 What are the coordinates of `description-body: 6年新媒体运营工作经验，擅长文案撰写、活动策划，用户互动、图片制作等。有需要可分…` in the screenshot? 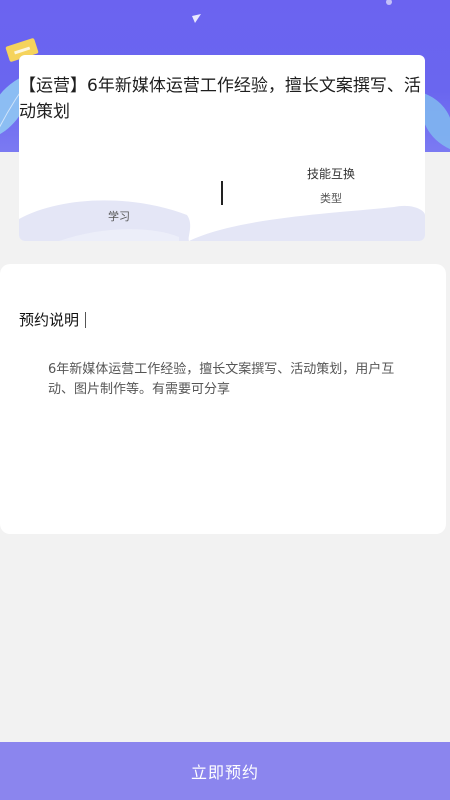 It's located at (221, 379).